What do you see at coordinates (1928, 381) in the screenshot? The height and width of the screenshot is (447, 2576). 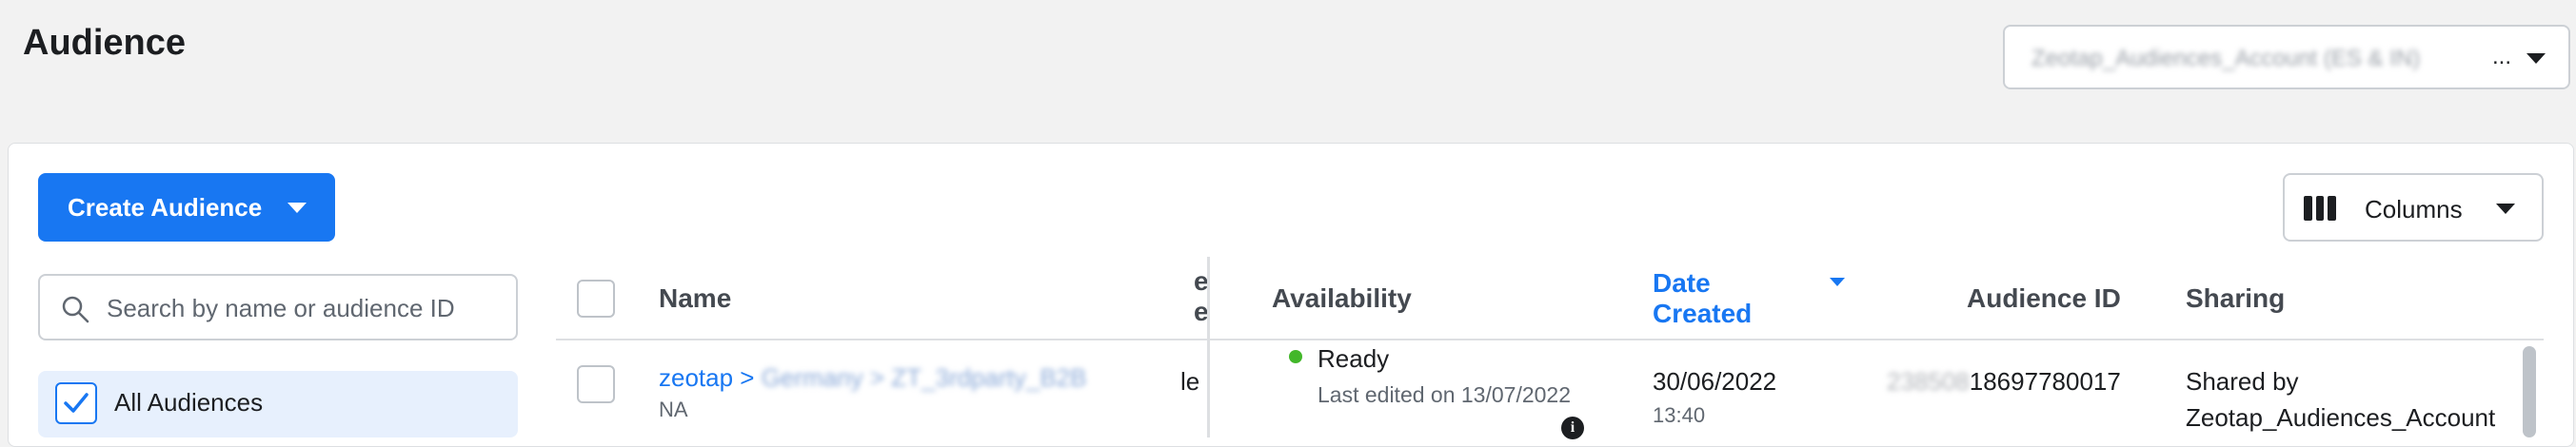 I see `audience-id-blurred: 238508` at bounding box center [1928, 381].